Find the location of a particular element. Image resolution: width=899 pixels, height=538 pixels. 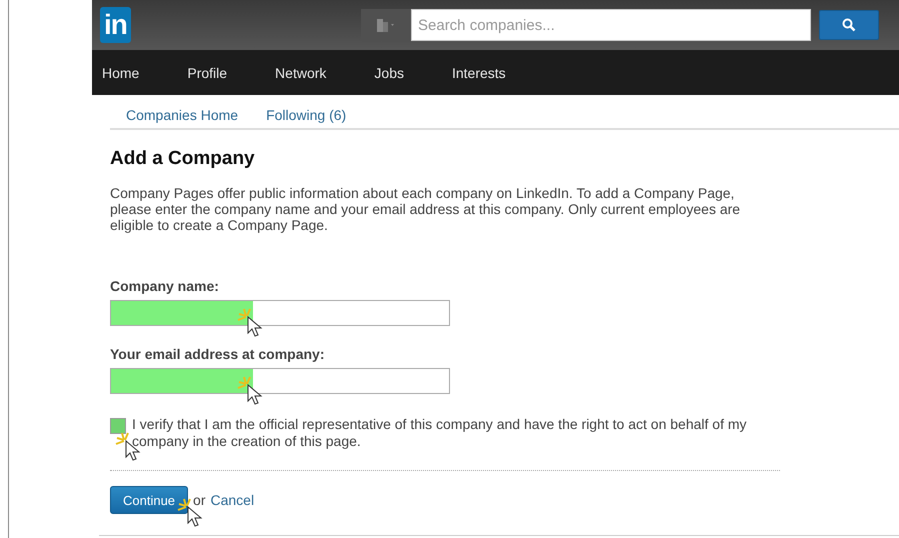

subnav-link: Following (6) is located at coordinates (306, 115).